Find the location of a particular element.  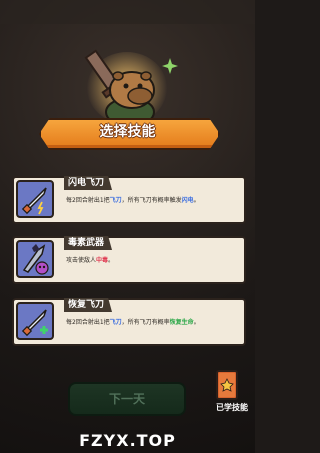

skill-card-healing-knife: 恢复飞刀 每2回合射出1把飞刀，所有飞刀有概率恢复生命。 is located at coordinates (129, 322).